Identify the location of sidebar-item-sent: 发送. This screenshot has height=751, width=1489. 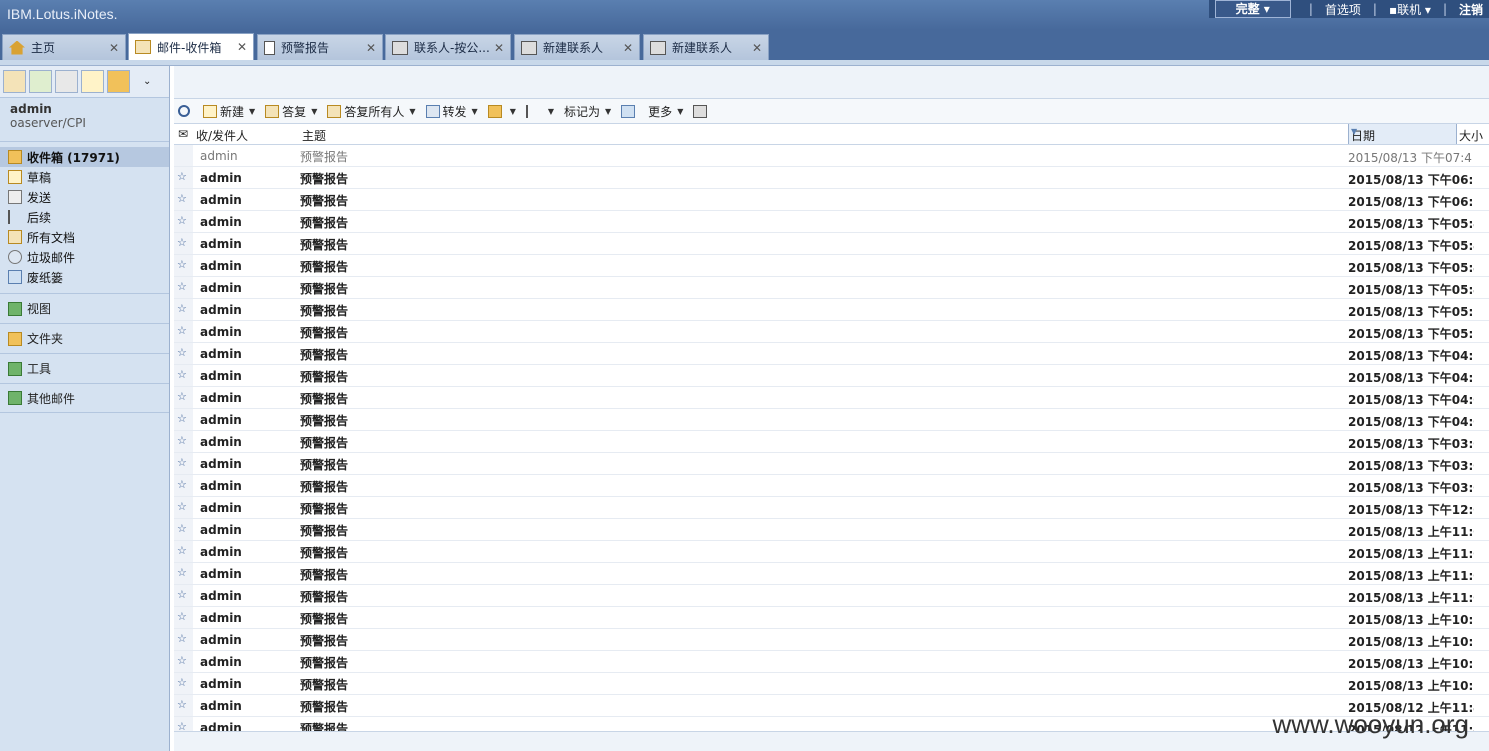
(84, 197).